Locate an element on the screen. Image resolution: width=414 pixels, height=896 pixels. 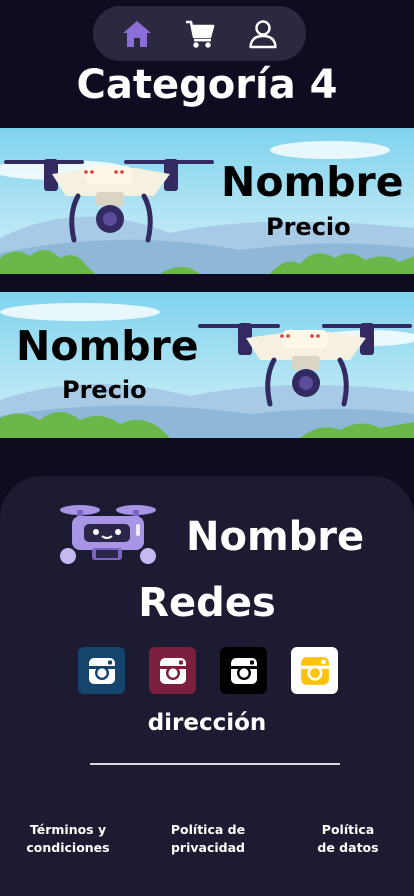
privacy-link-line-2: privacidad is located at coordinates (207, 847).